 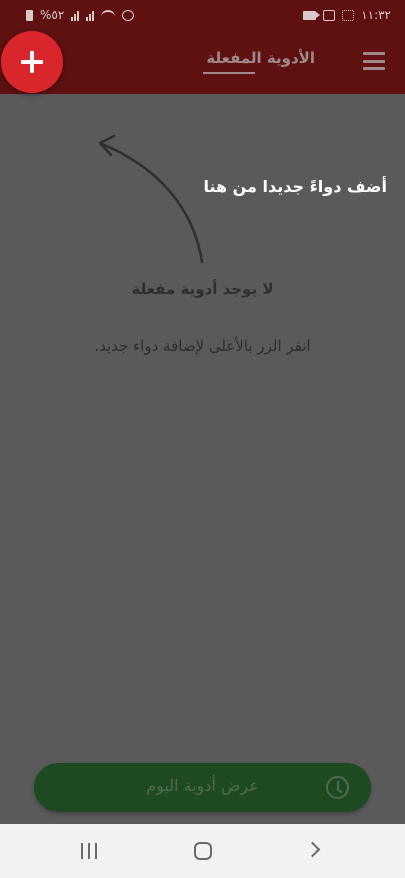 What do you see at coordinates (108, 15) in the screenshot?
I see `wifi-icon` at bounding box center [108, 15].